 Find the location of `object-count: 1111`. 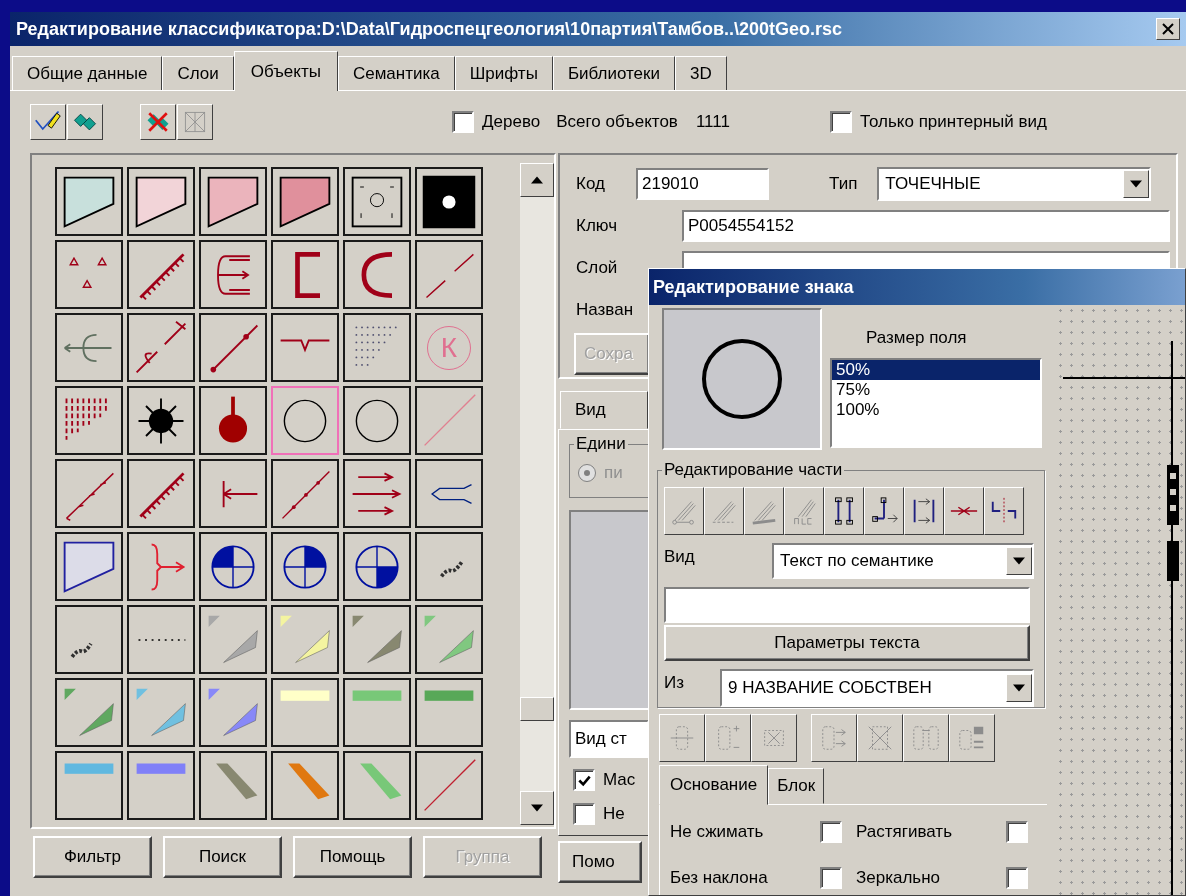

object-count: 1111 is located at coordinates (712, 122).